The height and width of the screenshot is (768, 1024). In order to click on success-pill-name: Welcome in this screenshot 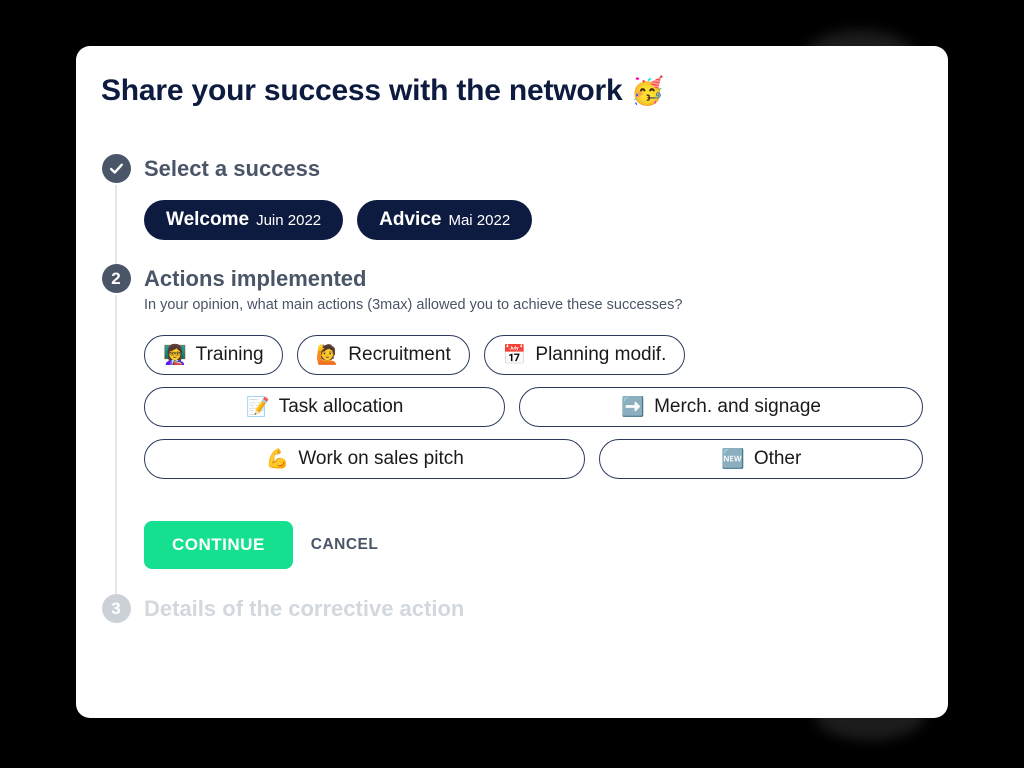, I will do `click(208, 219)`.